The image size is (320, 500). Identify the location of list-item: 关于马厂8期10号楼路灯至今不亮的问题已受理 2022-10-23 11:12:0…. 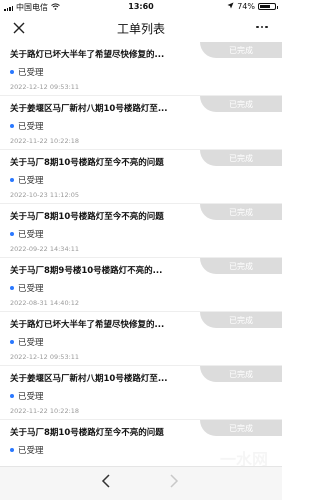
(141, 177).